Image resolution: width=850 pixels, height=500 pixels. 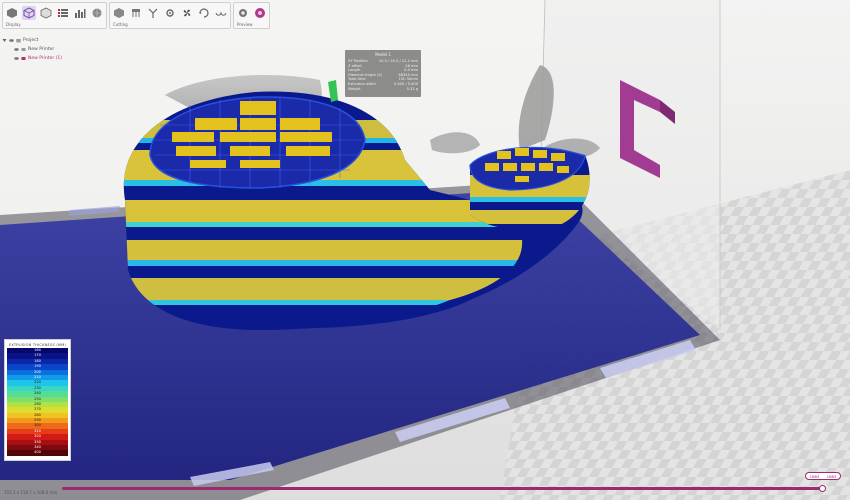 I want to click on folder-icon, so click(x=18, y=40).